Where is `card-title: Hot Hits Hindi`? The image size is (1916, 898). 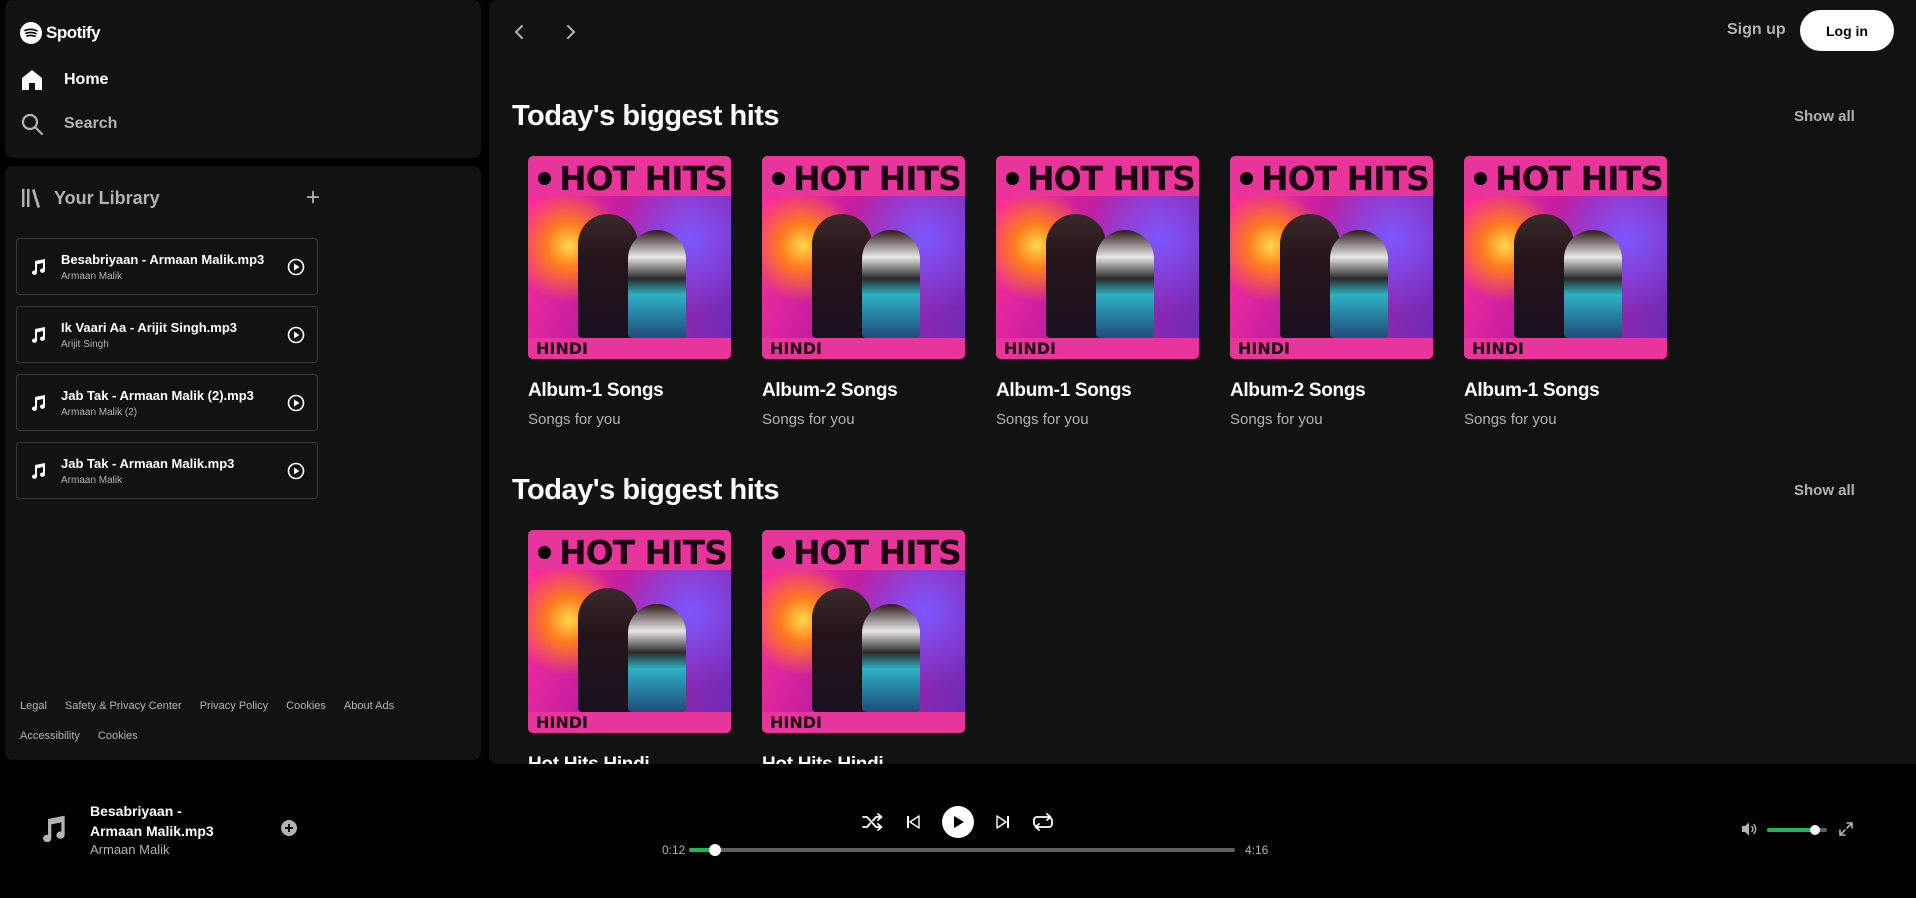
card-title: Hot Hits Hindi is located at coordinates (863, 759).